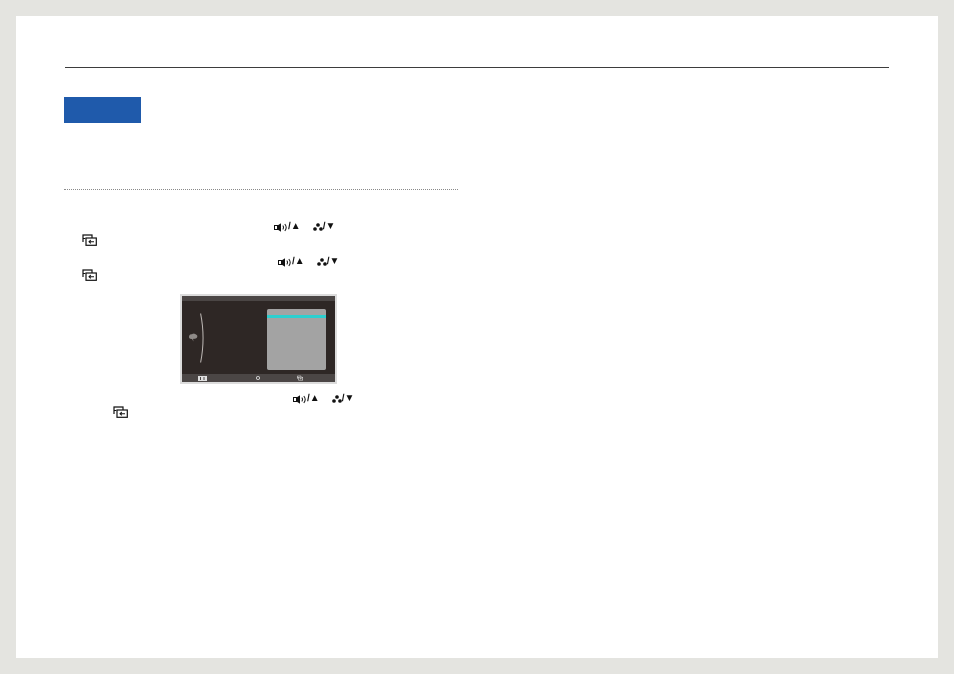  I want to click on arc-icon, so click(202, 337).